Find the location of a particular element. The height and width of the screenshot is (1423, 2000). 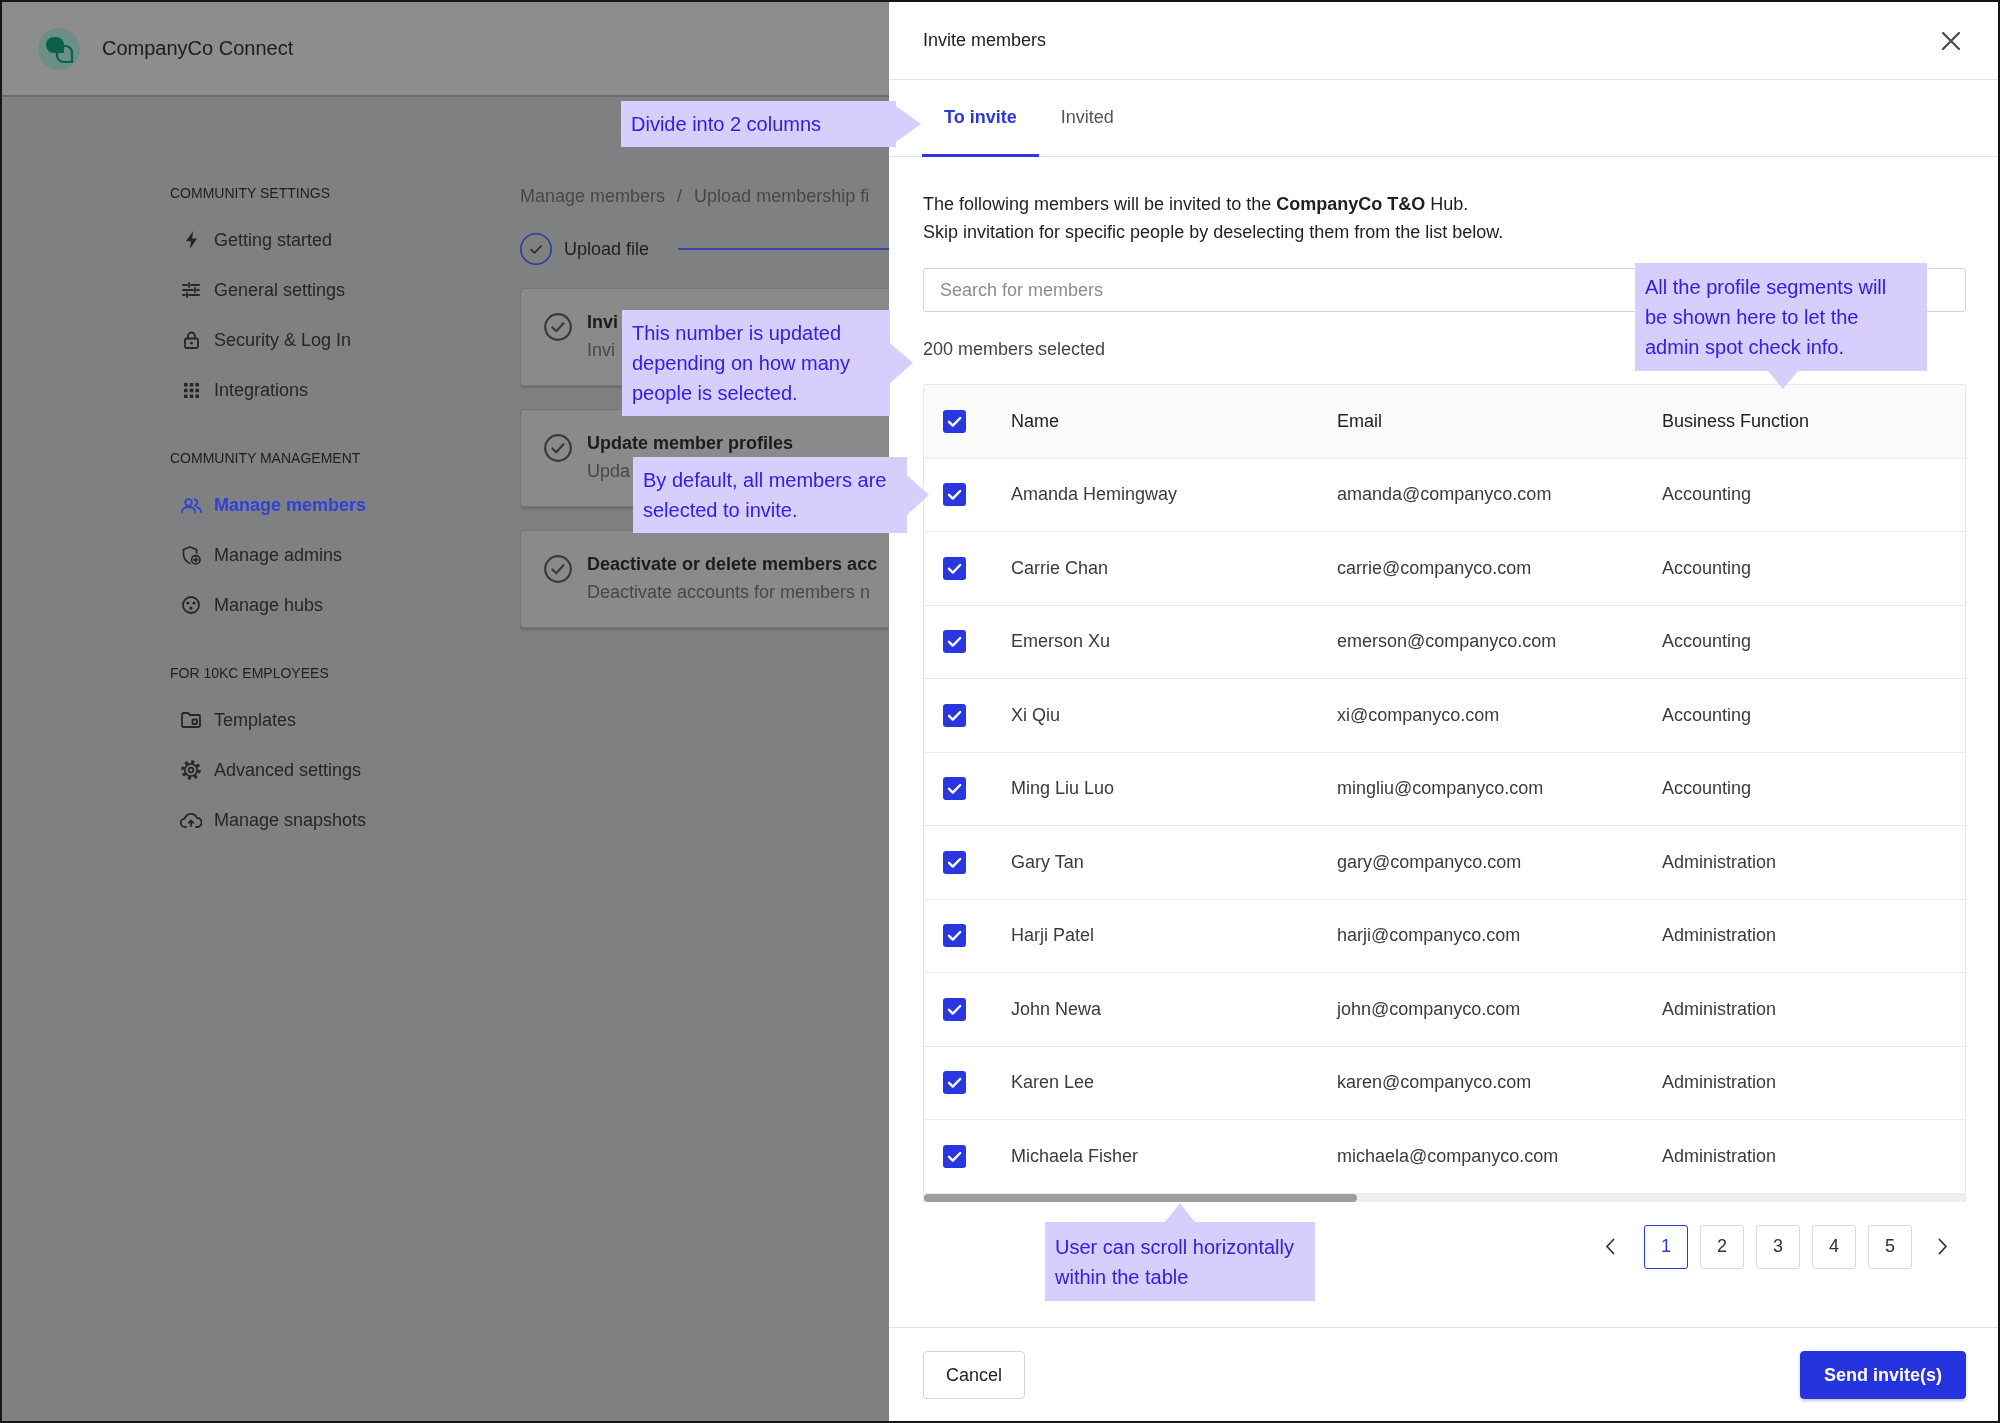

table-cell-text: john@companyco.com is located at coordinates (1429, 1009).